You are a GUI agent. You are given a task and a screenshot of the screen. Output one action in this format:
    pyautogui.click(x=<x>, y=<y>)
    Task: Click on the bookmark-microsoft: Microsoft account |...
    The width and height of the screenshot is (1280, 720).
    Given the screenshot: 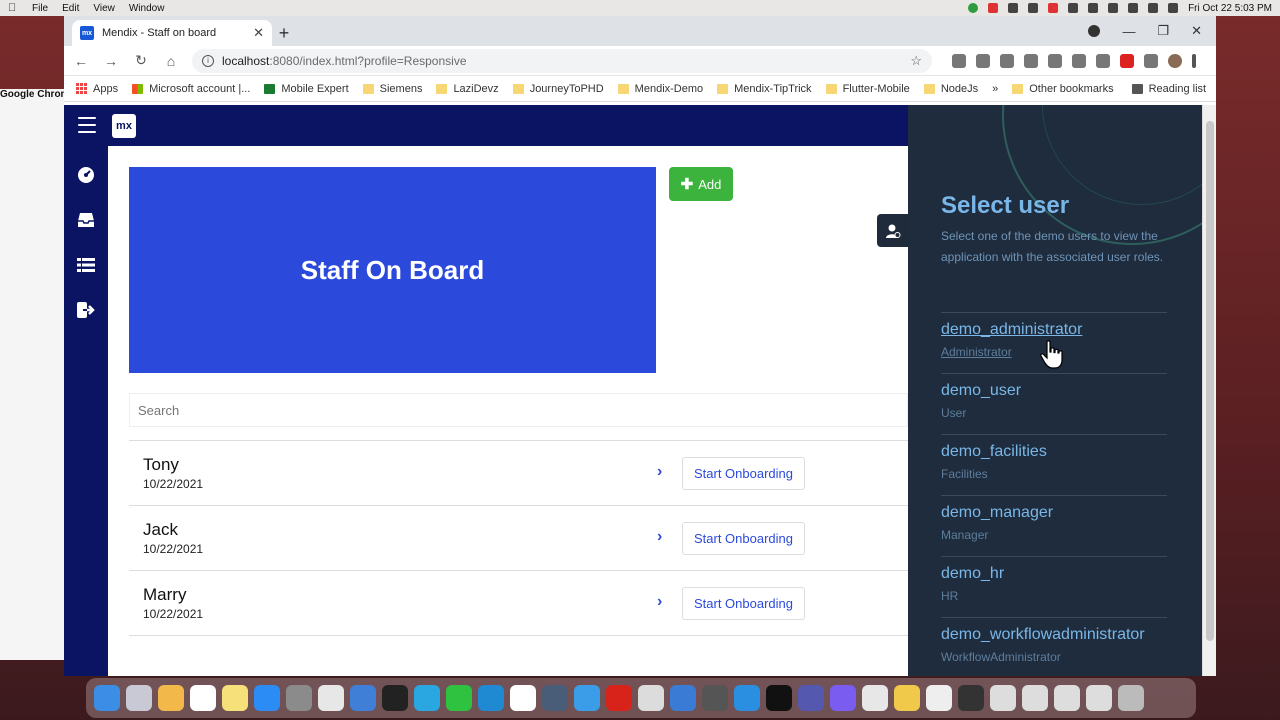 What is the action you would take?
    pyautogui.click(x=191, y=89)
    